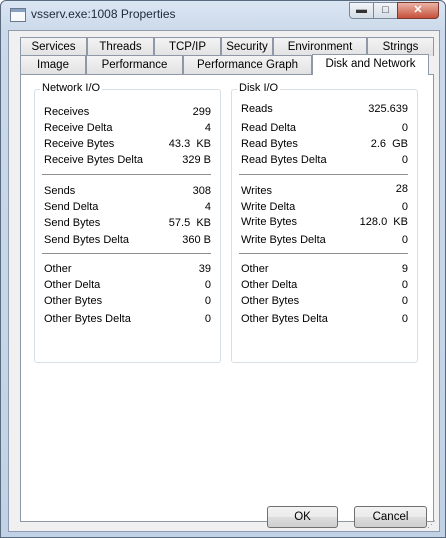  I want to click on read-bytes-label: Read Bytes, so click(269, 144).